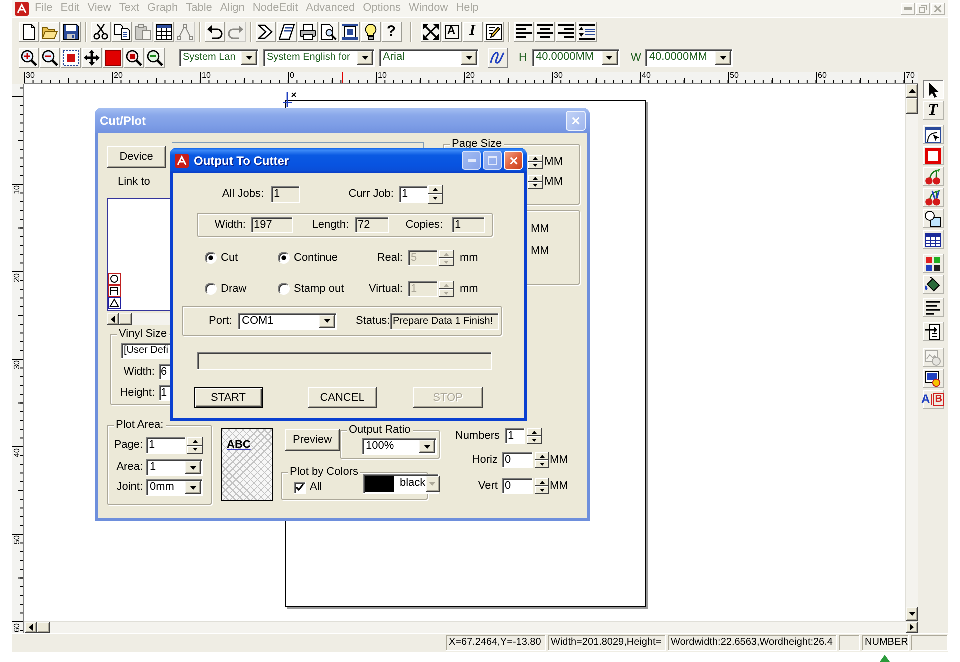  I want to click on open-folder-icon, so click(50, 32).